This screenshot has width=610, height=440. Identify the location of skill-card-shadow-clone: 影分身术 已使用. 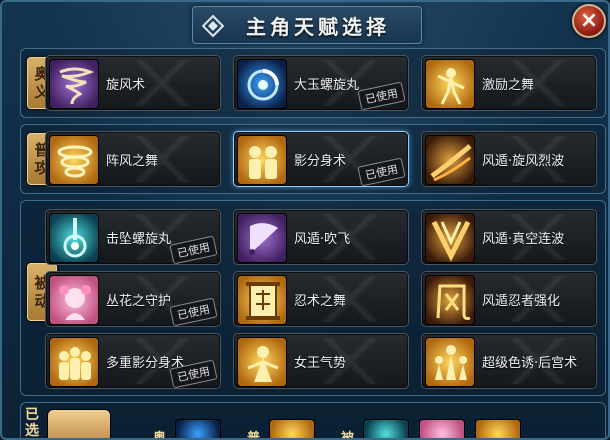
(321, 159).